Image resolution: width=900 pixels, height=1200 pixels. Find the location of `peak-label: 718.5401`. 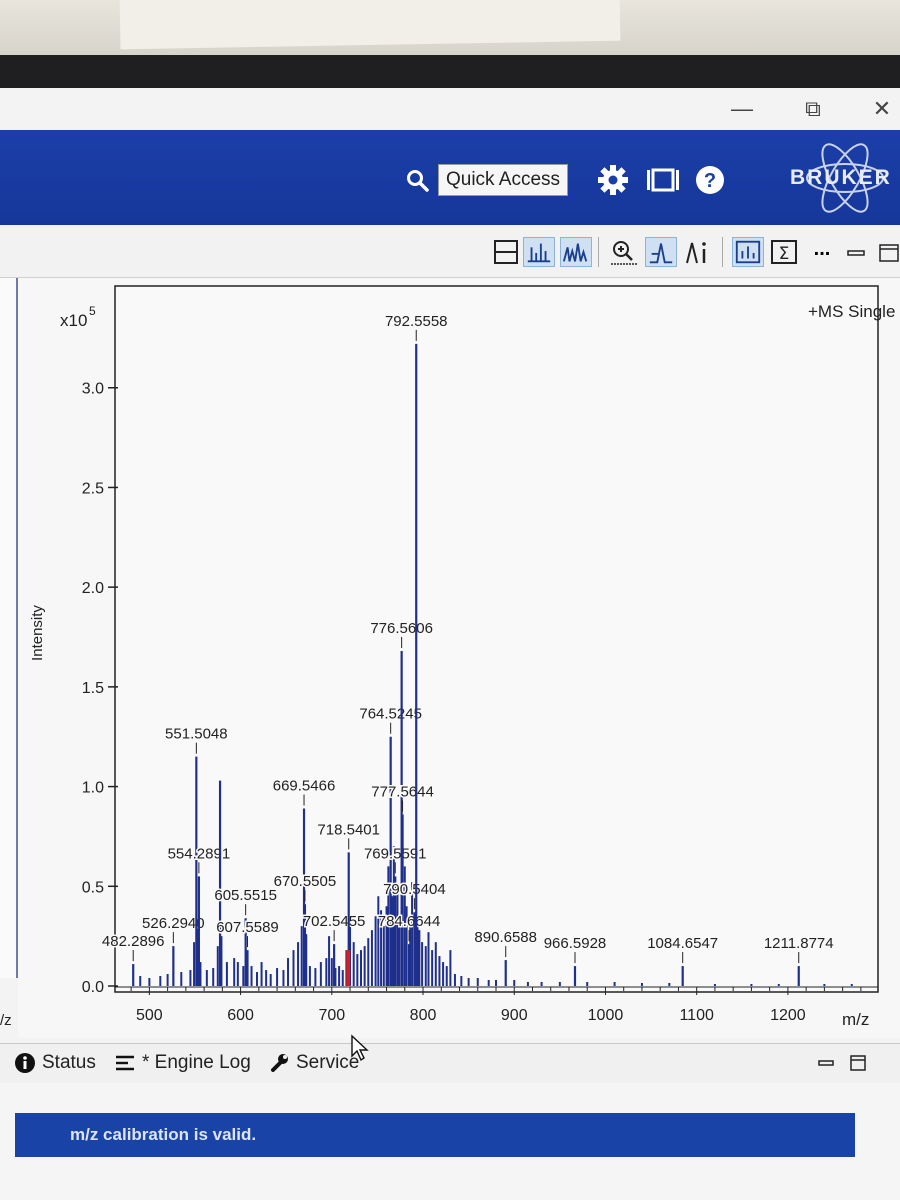

peak-label: 718.5401 is located at coordinates (348, 829).